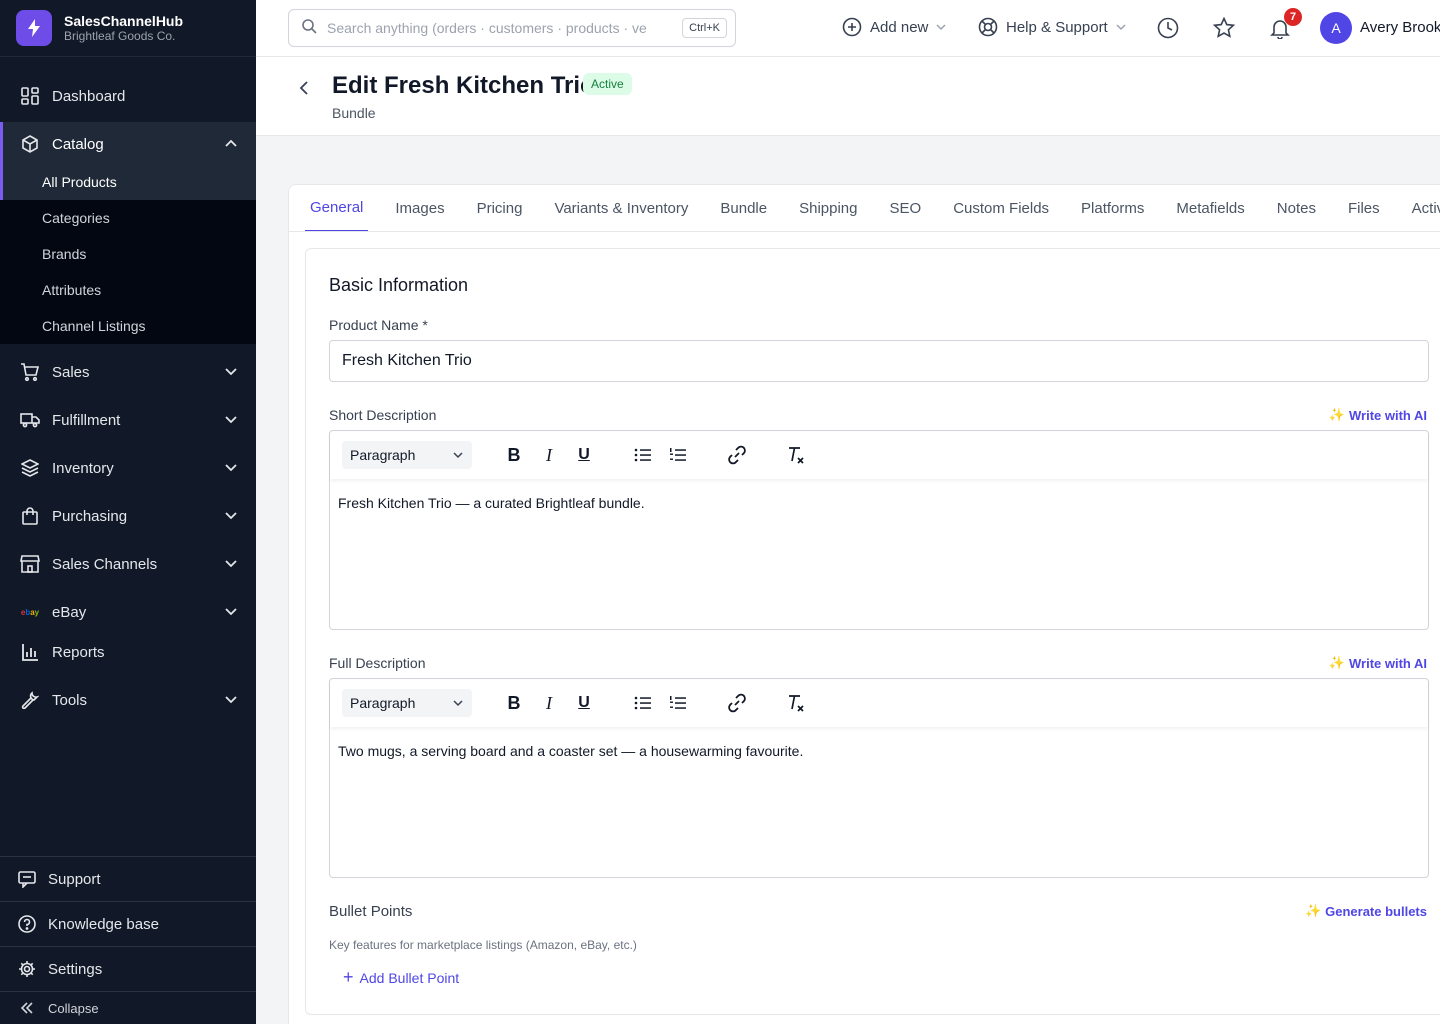 Image resolution: width=1440 pixels, height=1024 pixels. What do you see at coordinates (1364, 208) in the screenshot?
I see `tab-files: Files` at bounding box center [1364, 208].